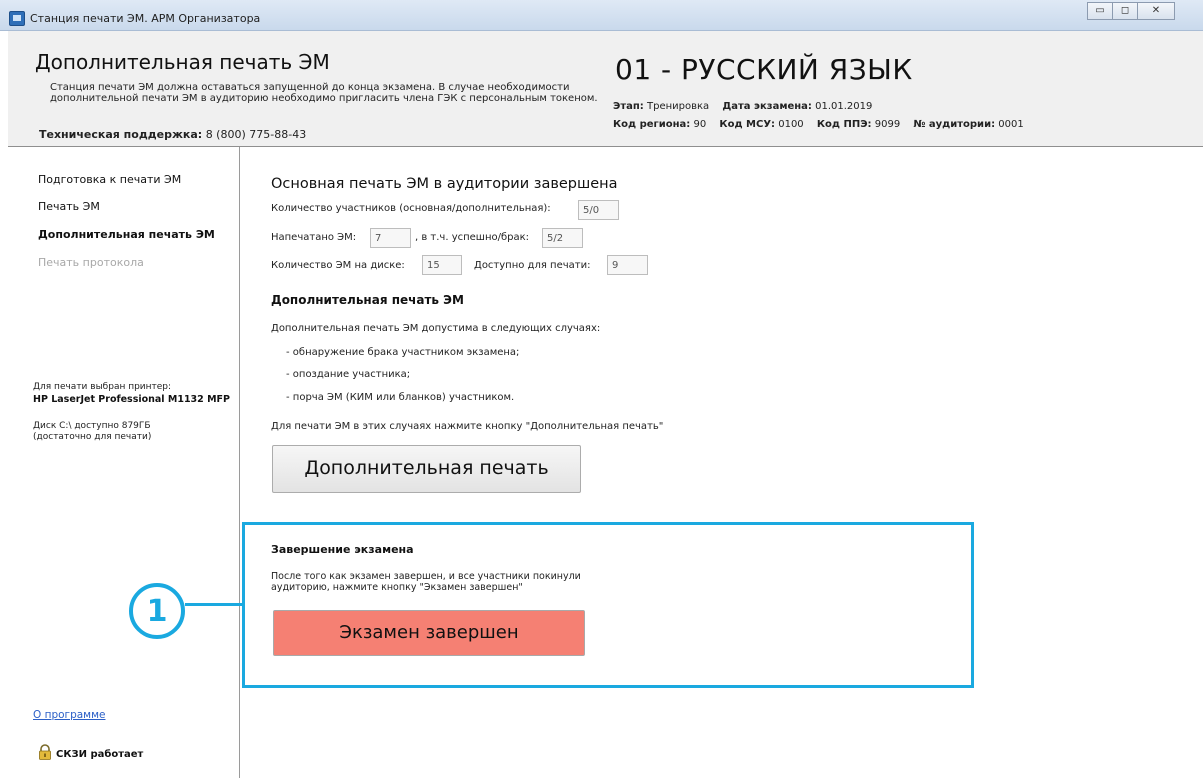  I want to click on room-label: № аудитории:, so click(954, 124).